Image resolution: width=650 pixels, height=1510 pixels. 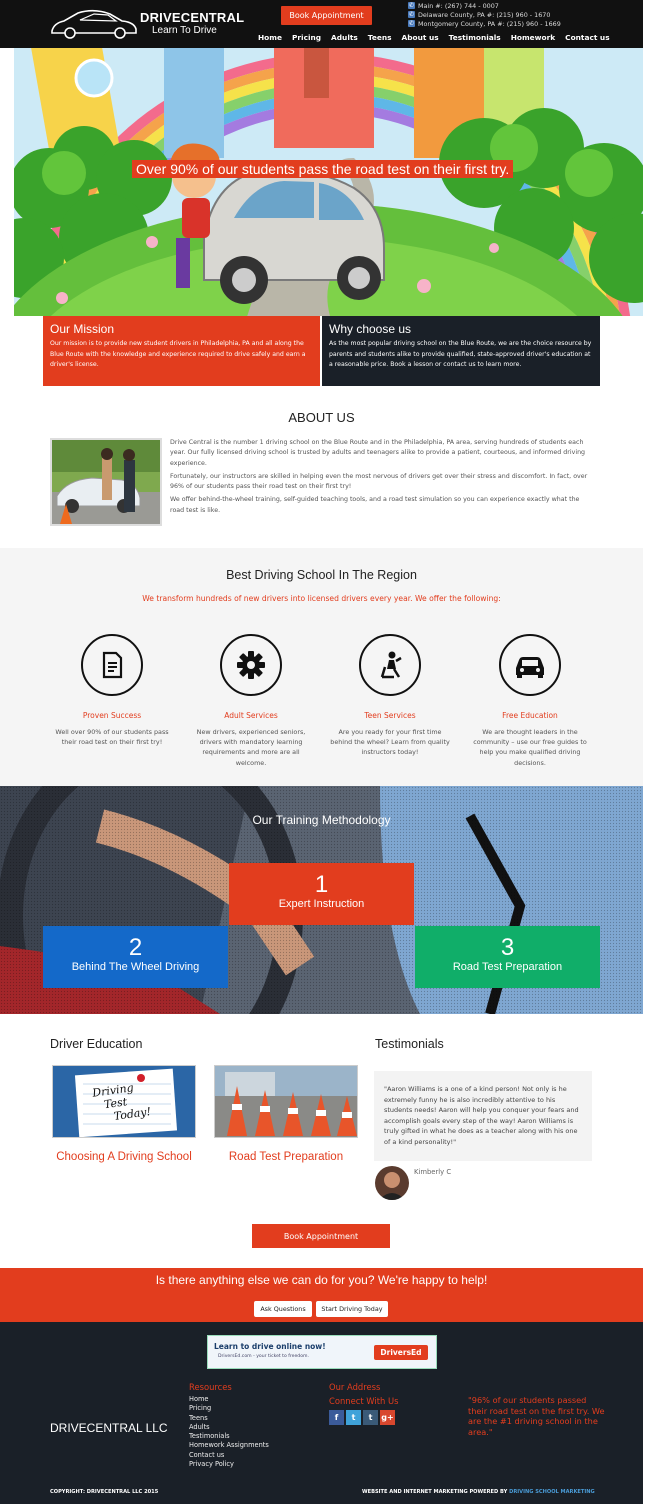 I want to click on step-road-test-preparation: 3 Road Test Preparation, so click(x=507, y=957).